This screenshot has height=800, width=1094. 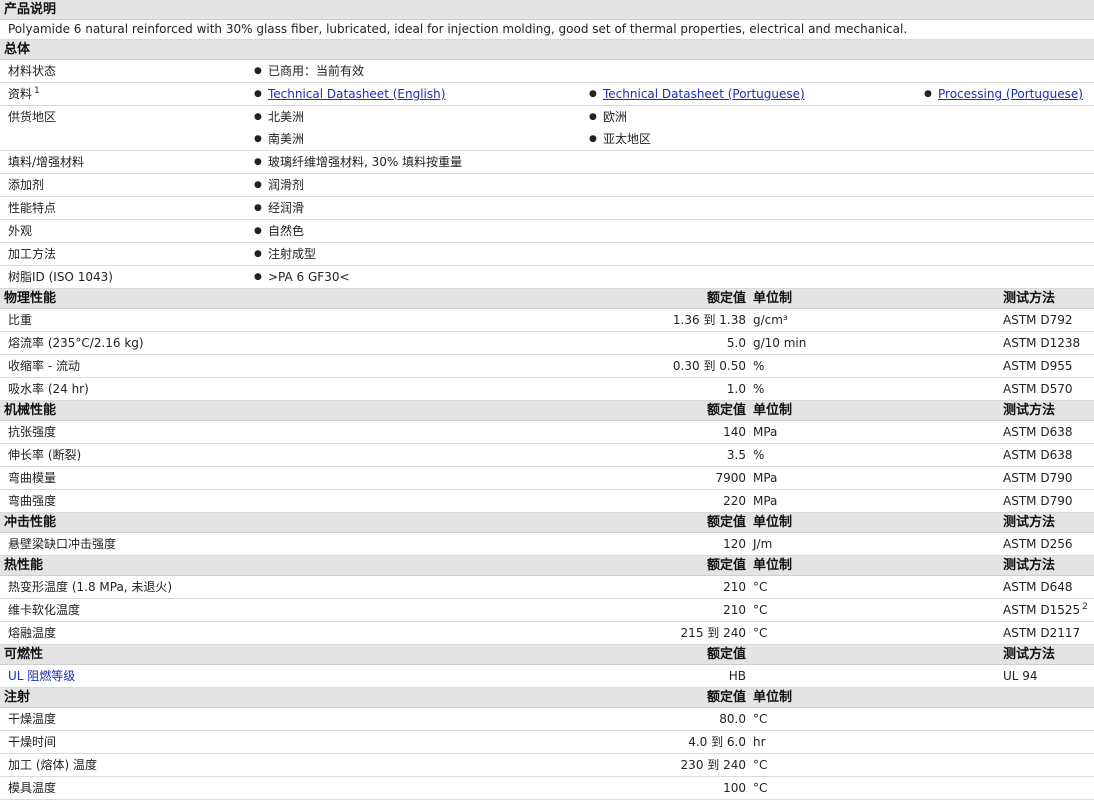 I want to click on row-value: 注射成型, so click(x=285, y=254).